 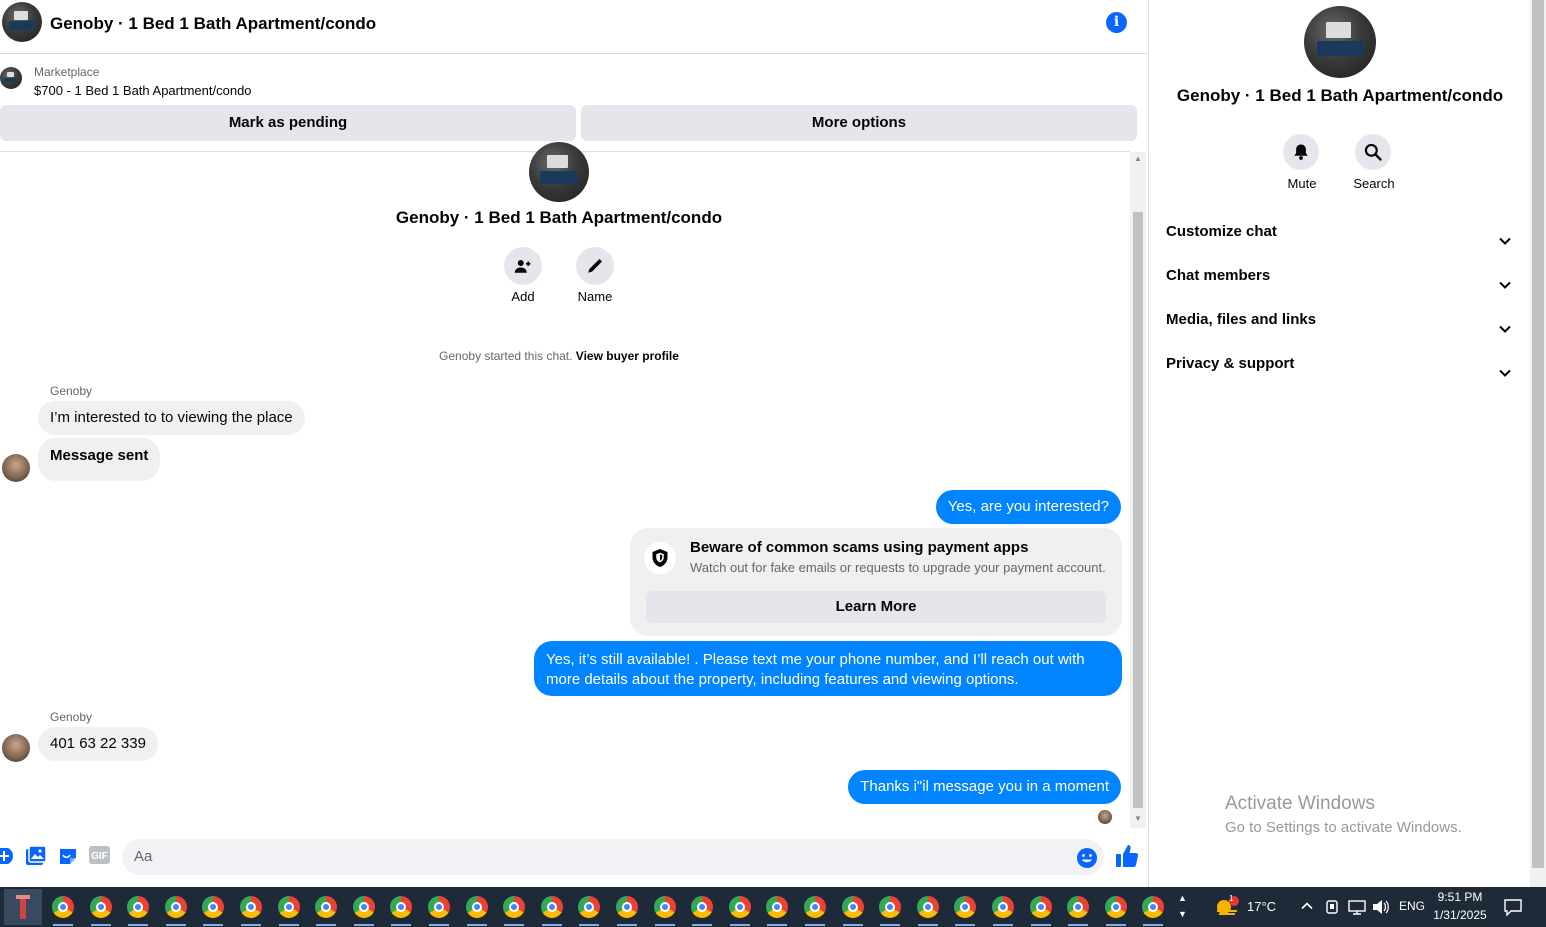 I want to click on pencil-icon, so click(x=595, y=265).